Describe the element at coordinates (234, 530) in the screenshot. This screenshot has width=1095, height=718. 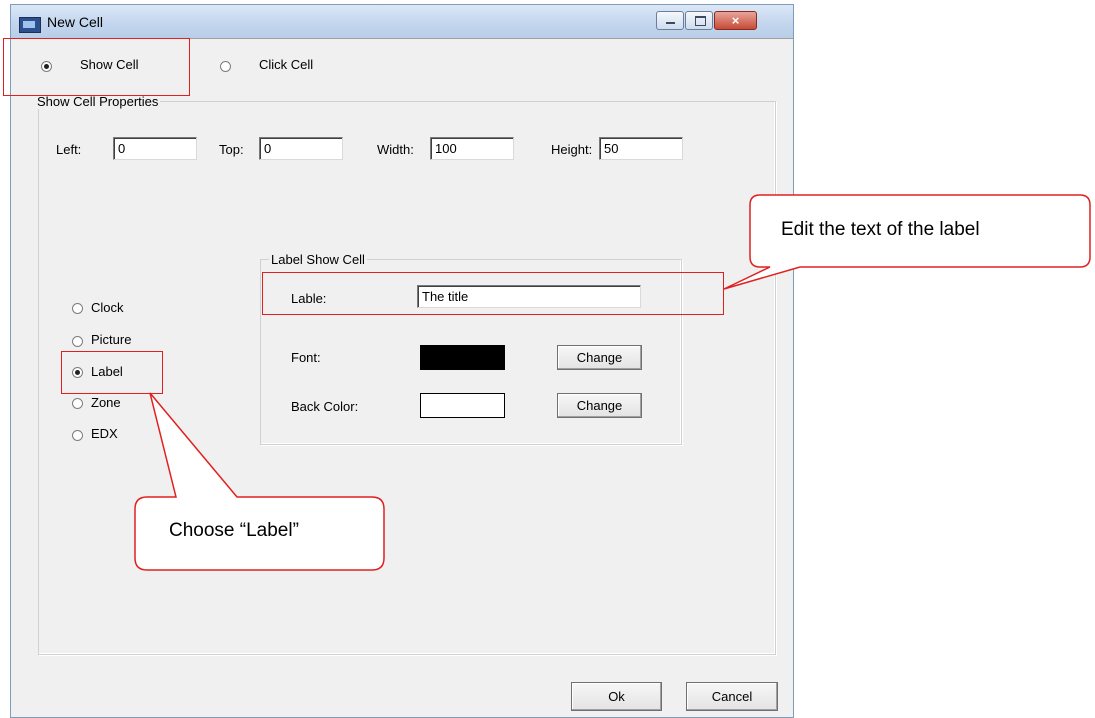
I see `choose-label-callout-text: Choose “Label”` at that location.